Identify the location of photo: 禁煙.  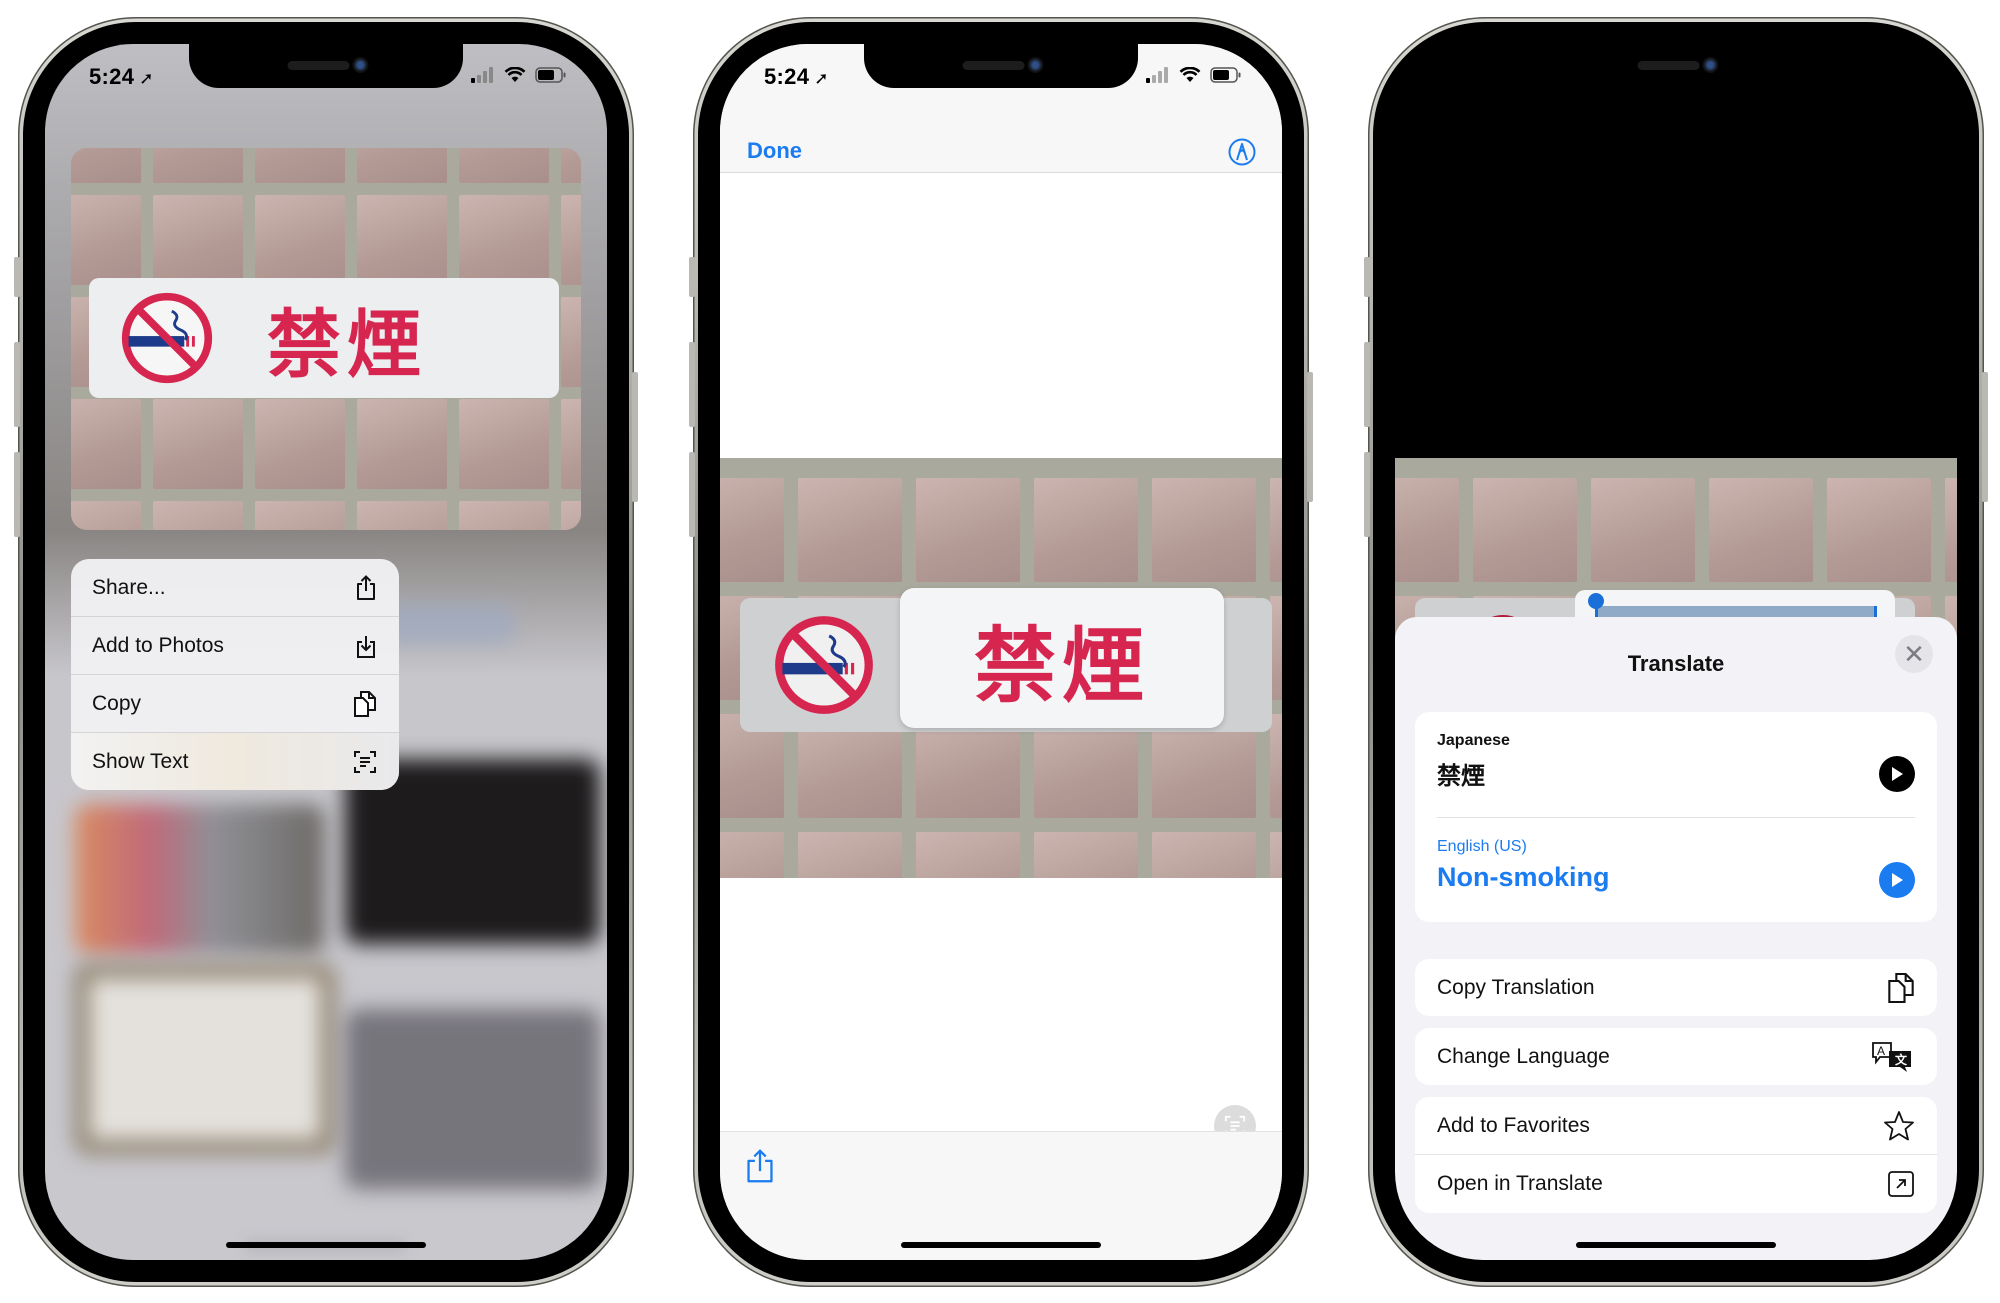
(1001, 668).